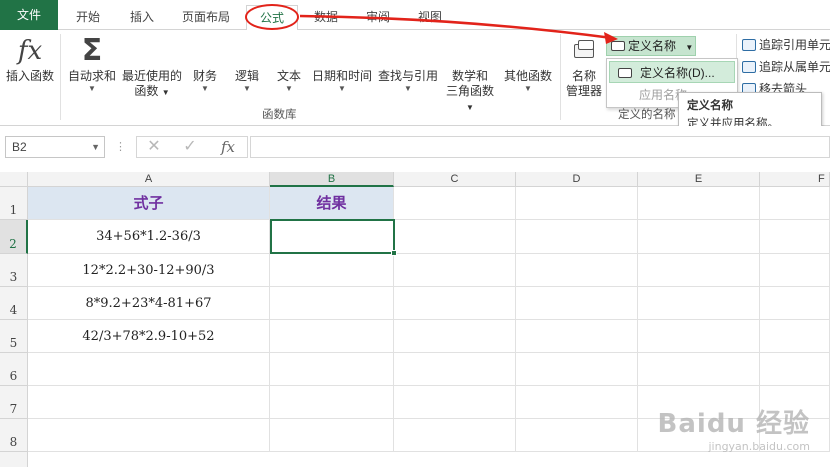  What do you see at coordinates (759, 446) in the screenshot?
I see `watermark-url: jingyan.baidu.com` at bounding box center [759, 446].